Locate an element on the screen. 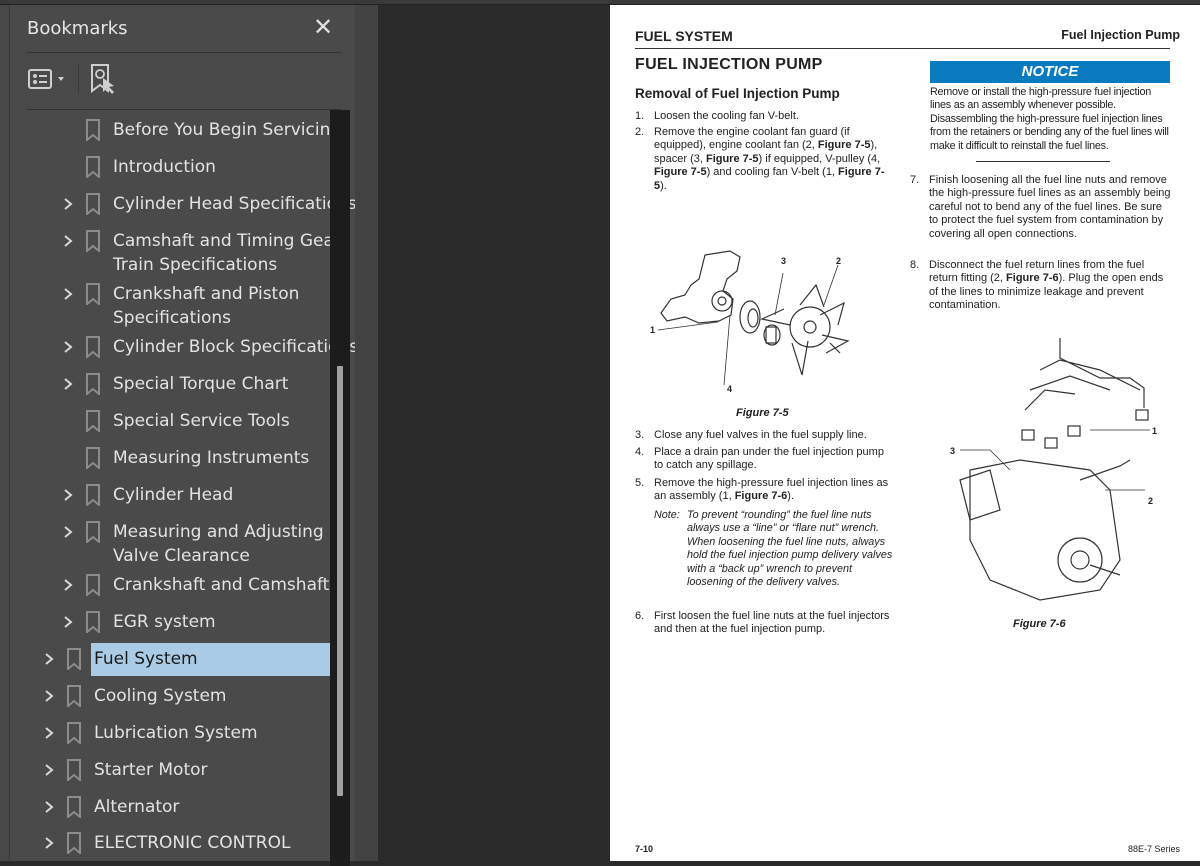 The image size is (1200, 866). bookmark-label: Crankshaft and Piston Specifications is located at coordinates (206, 306).